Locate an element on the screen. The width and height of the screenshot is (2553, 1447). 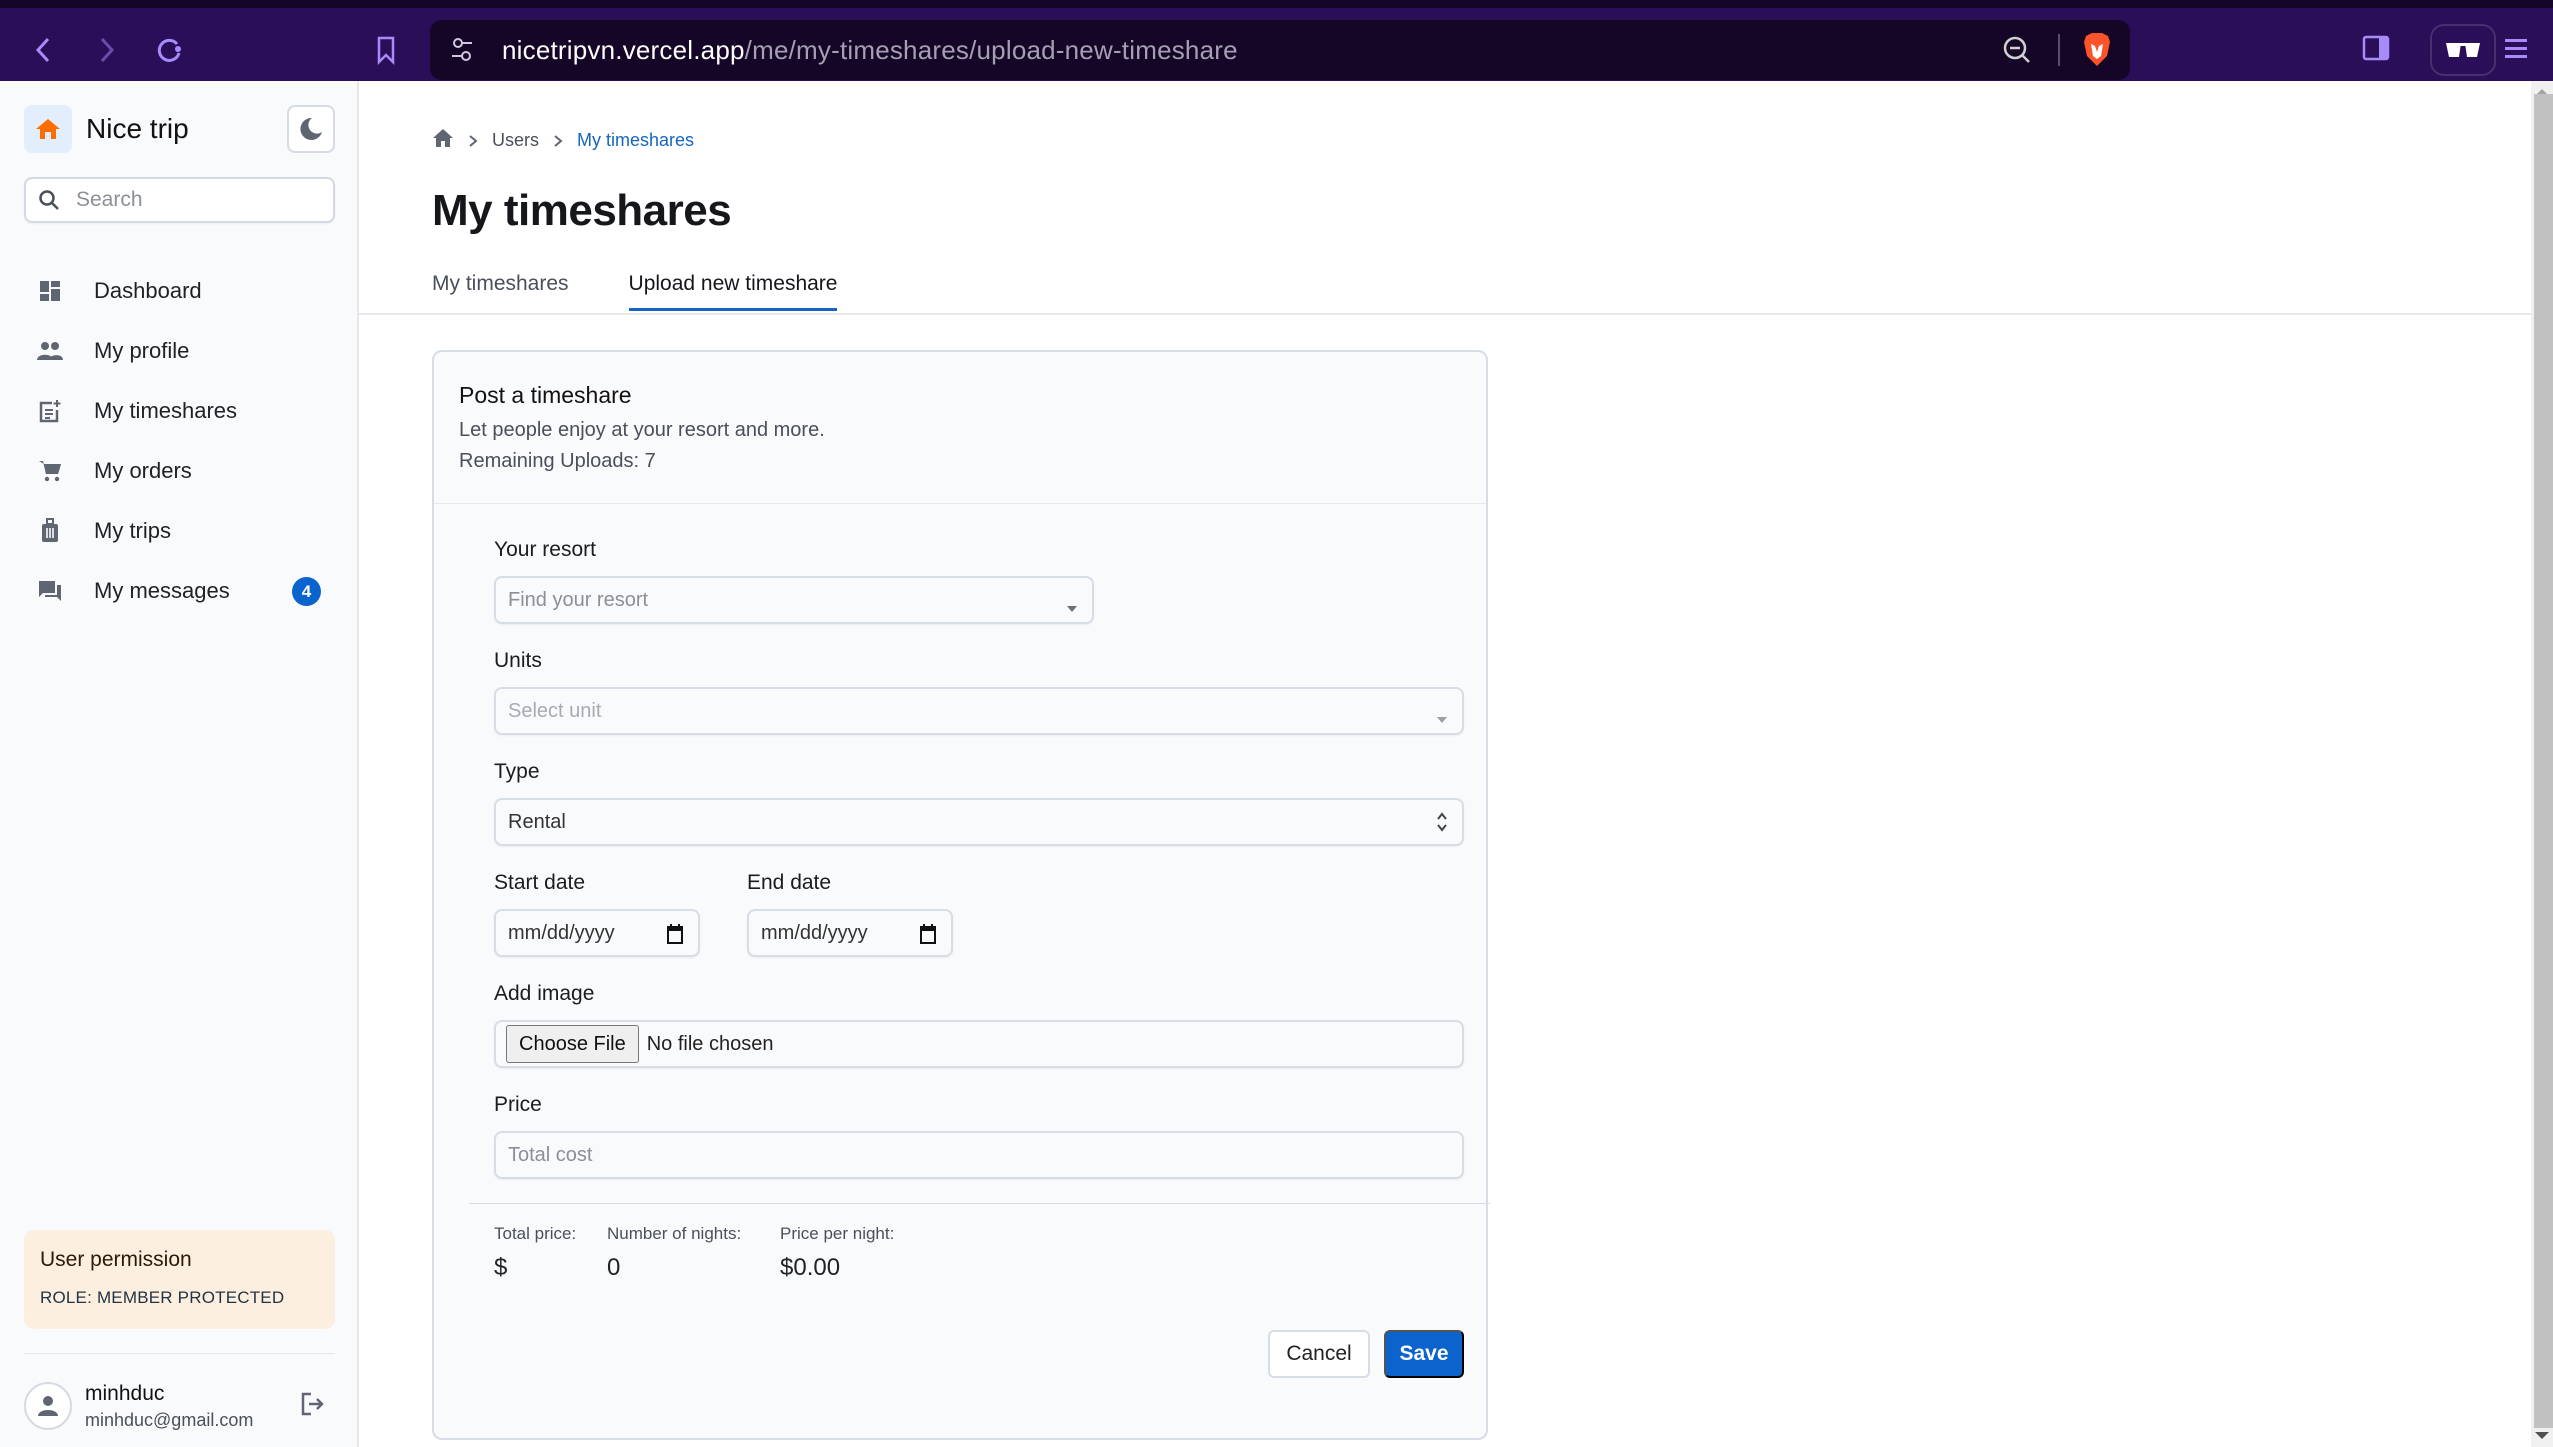
sidebar-item-dashboard: Dashboard is located at coordinates (179, 291).